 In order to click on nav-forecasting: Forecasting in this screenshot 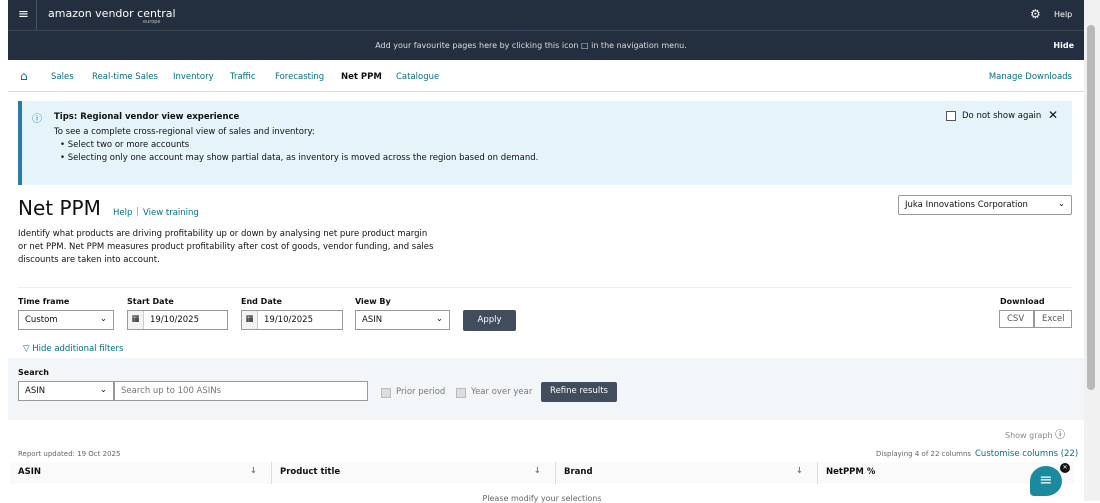, I will do `click(299, 77)`.